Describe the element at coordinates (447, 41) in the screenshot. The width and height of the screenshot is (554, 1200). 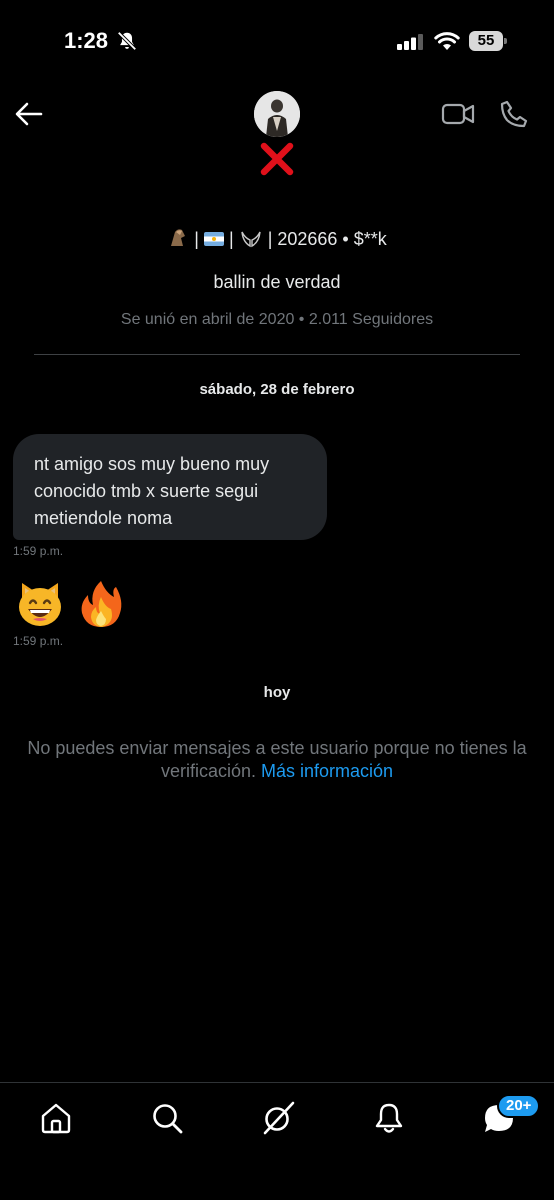
I see `wifi-icon` at that location.